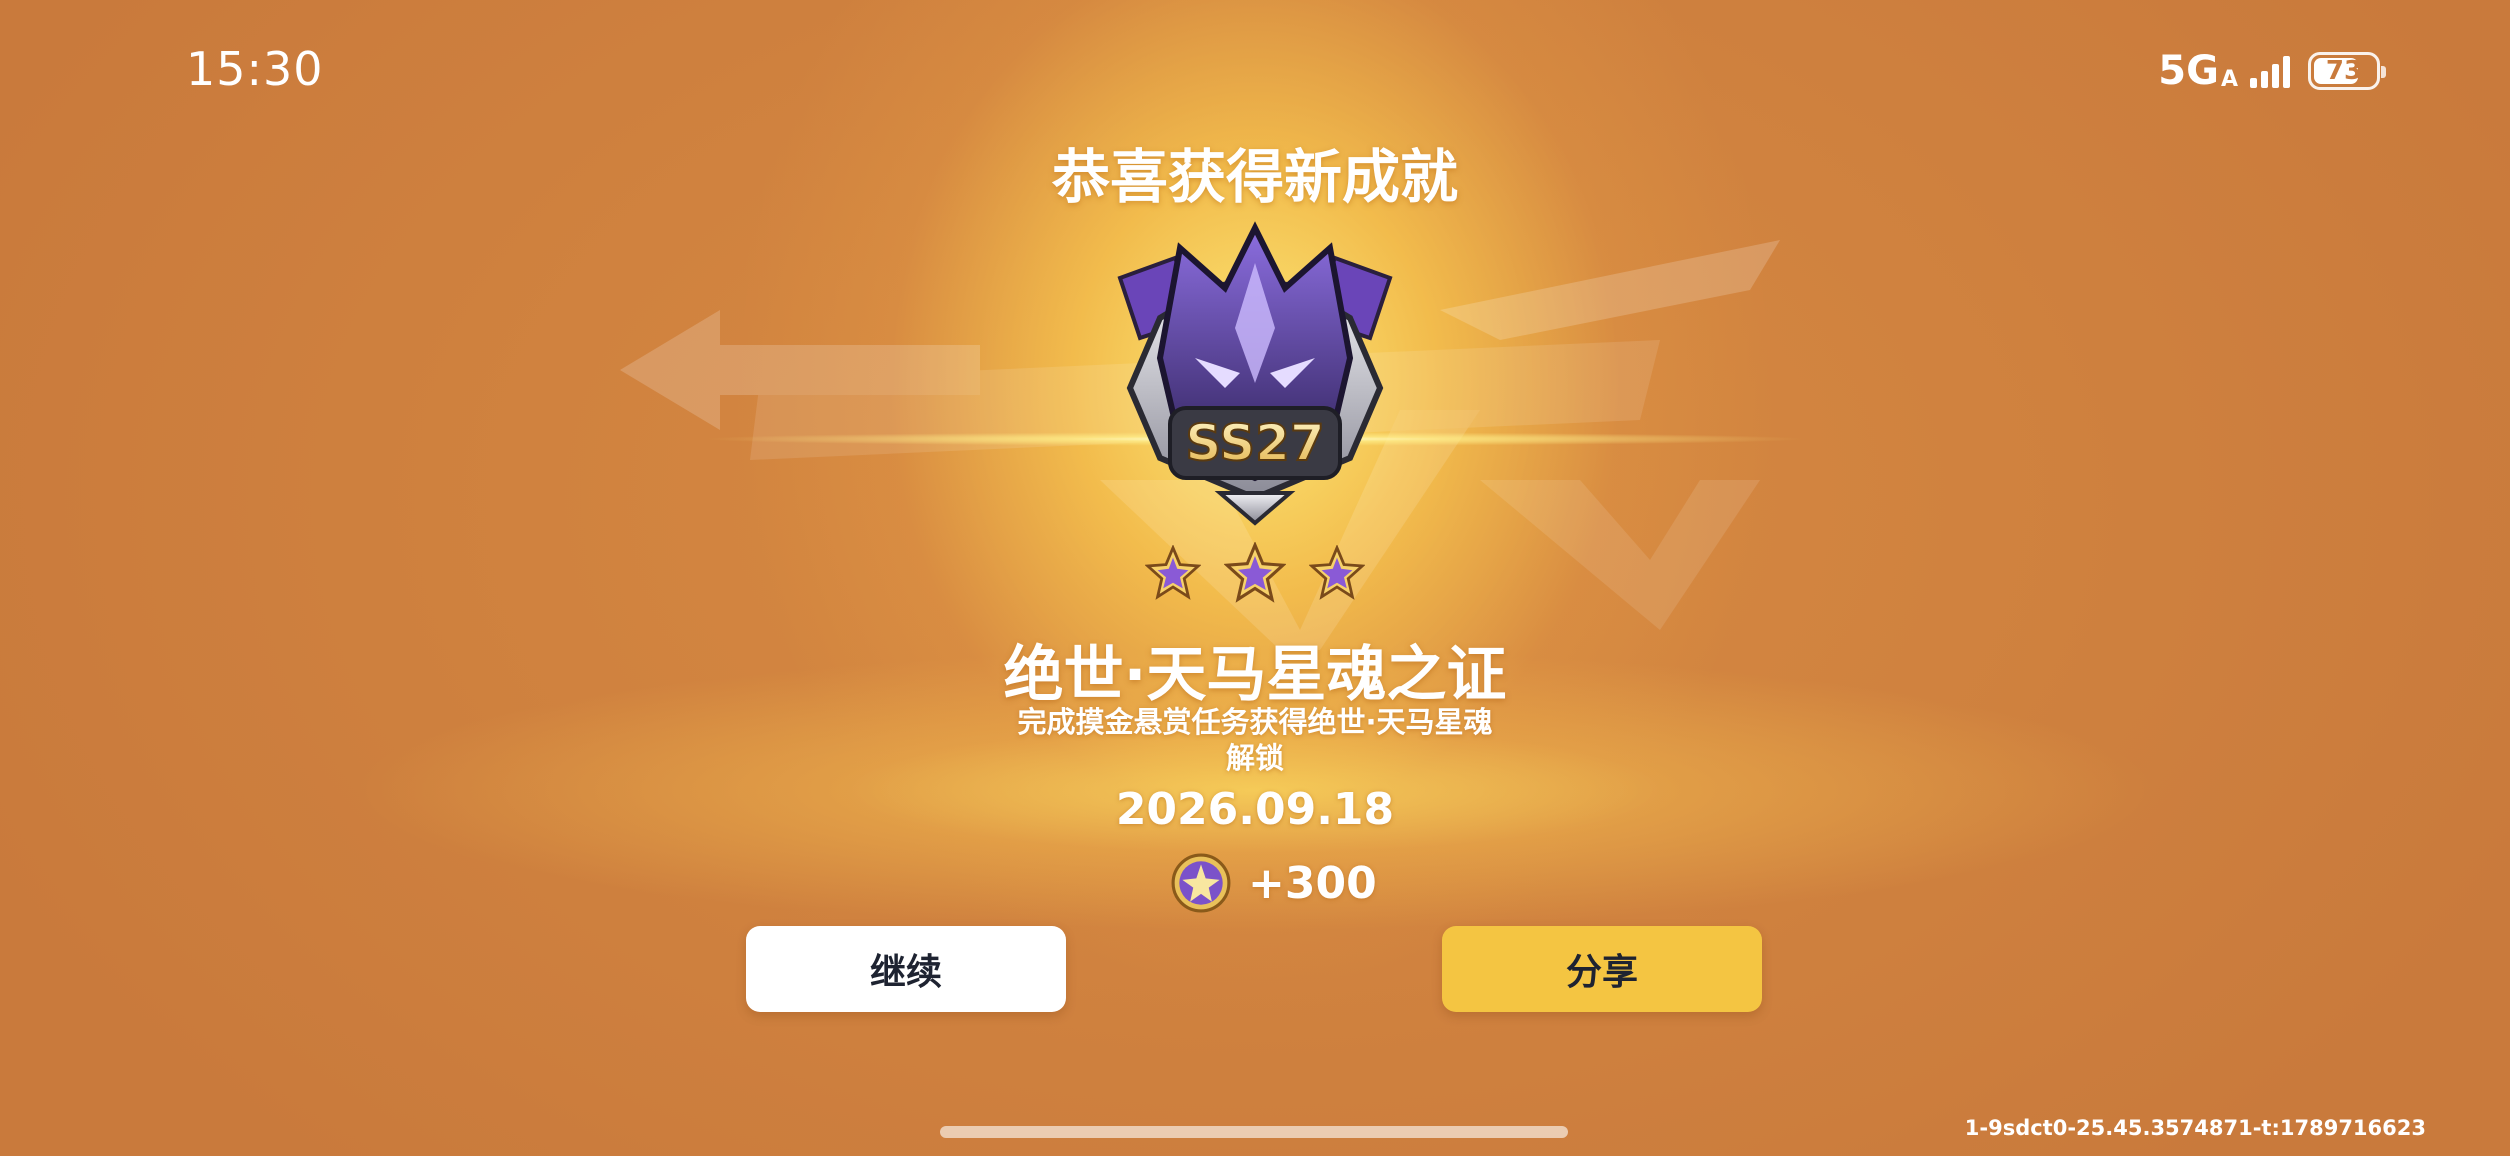  I want to click on badge-label: SS27, so click(1254, 443).